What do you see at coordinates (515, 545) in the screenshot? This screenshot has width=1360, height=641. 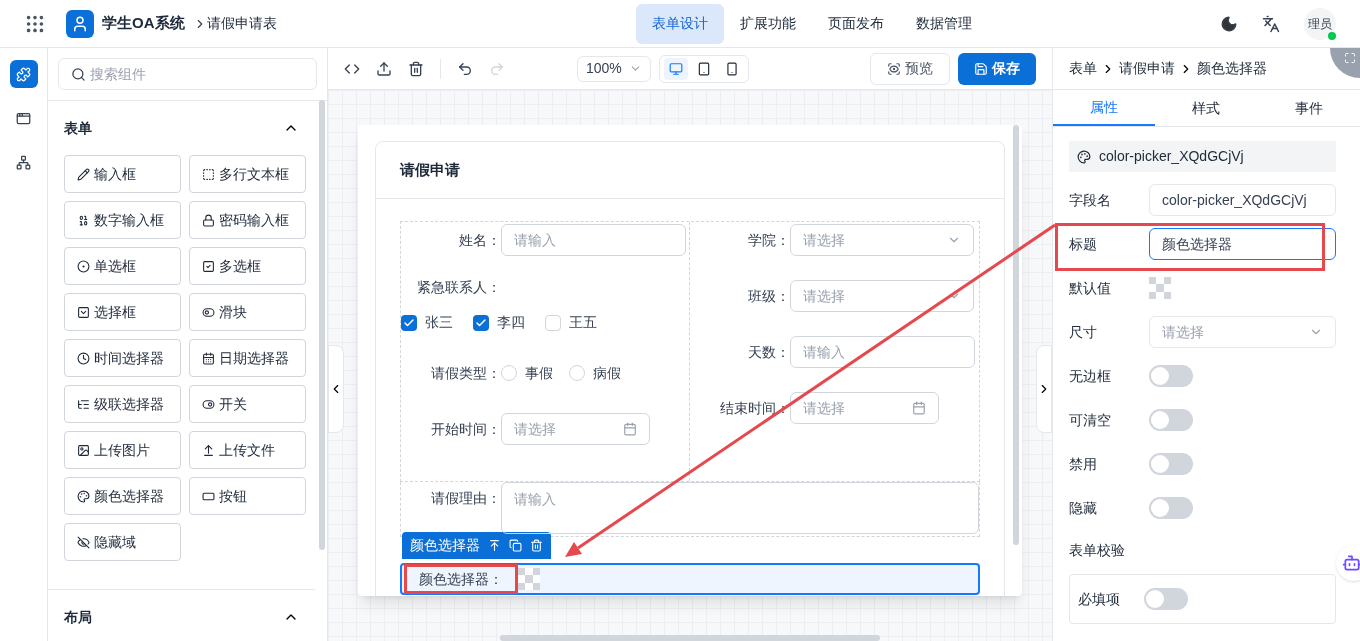 I see `copy-icon` at bounding box center [515, 545].